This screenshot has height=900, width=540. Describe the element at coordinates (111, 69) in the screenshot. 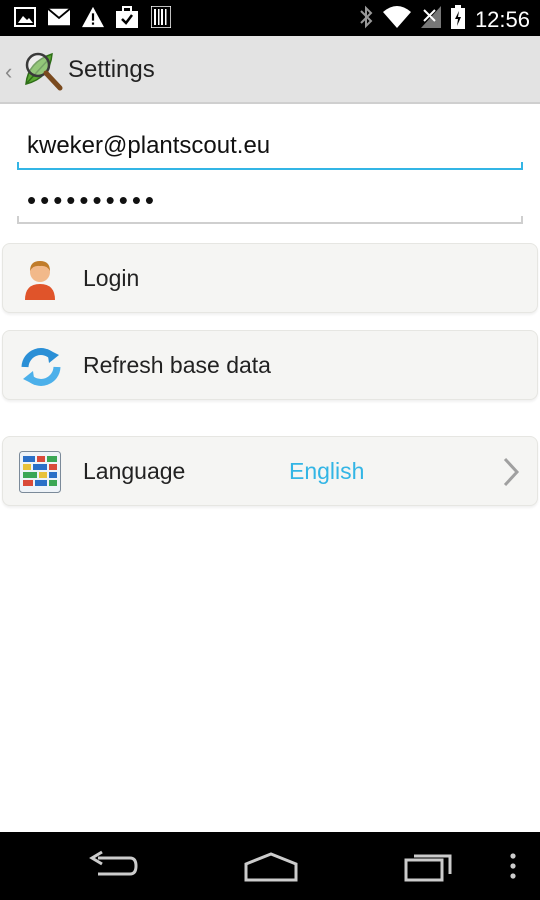

I see `page-title: Settings` at that location.